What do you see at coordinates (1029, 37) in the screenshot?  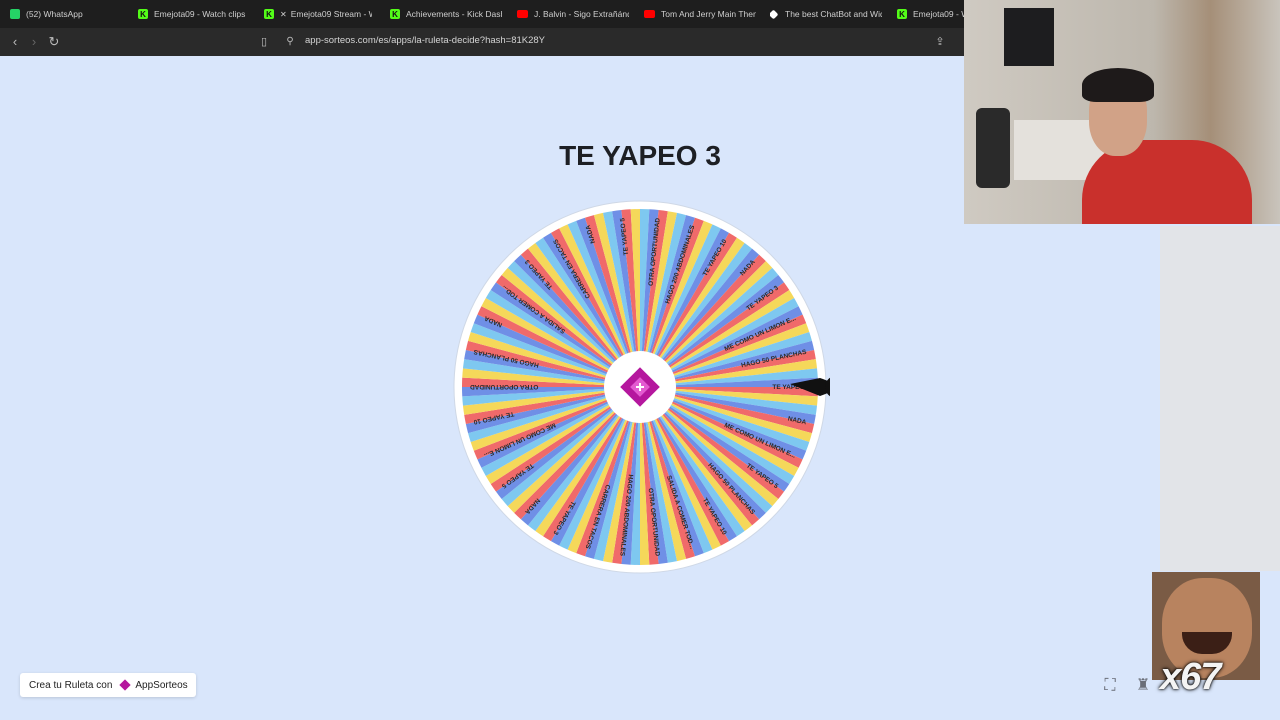 I see `tv-screen` at bounding box center [1029, 37].